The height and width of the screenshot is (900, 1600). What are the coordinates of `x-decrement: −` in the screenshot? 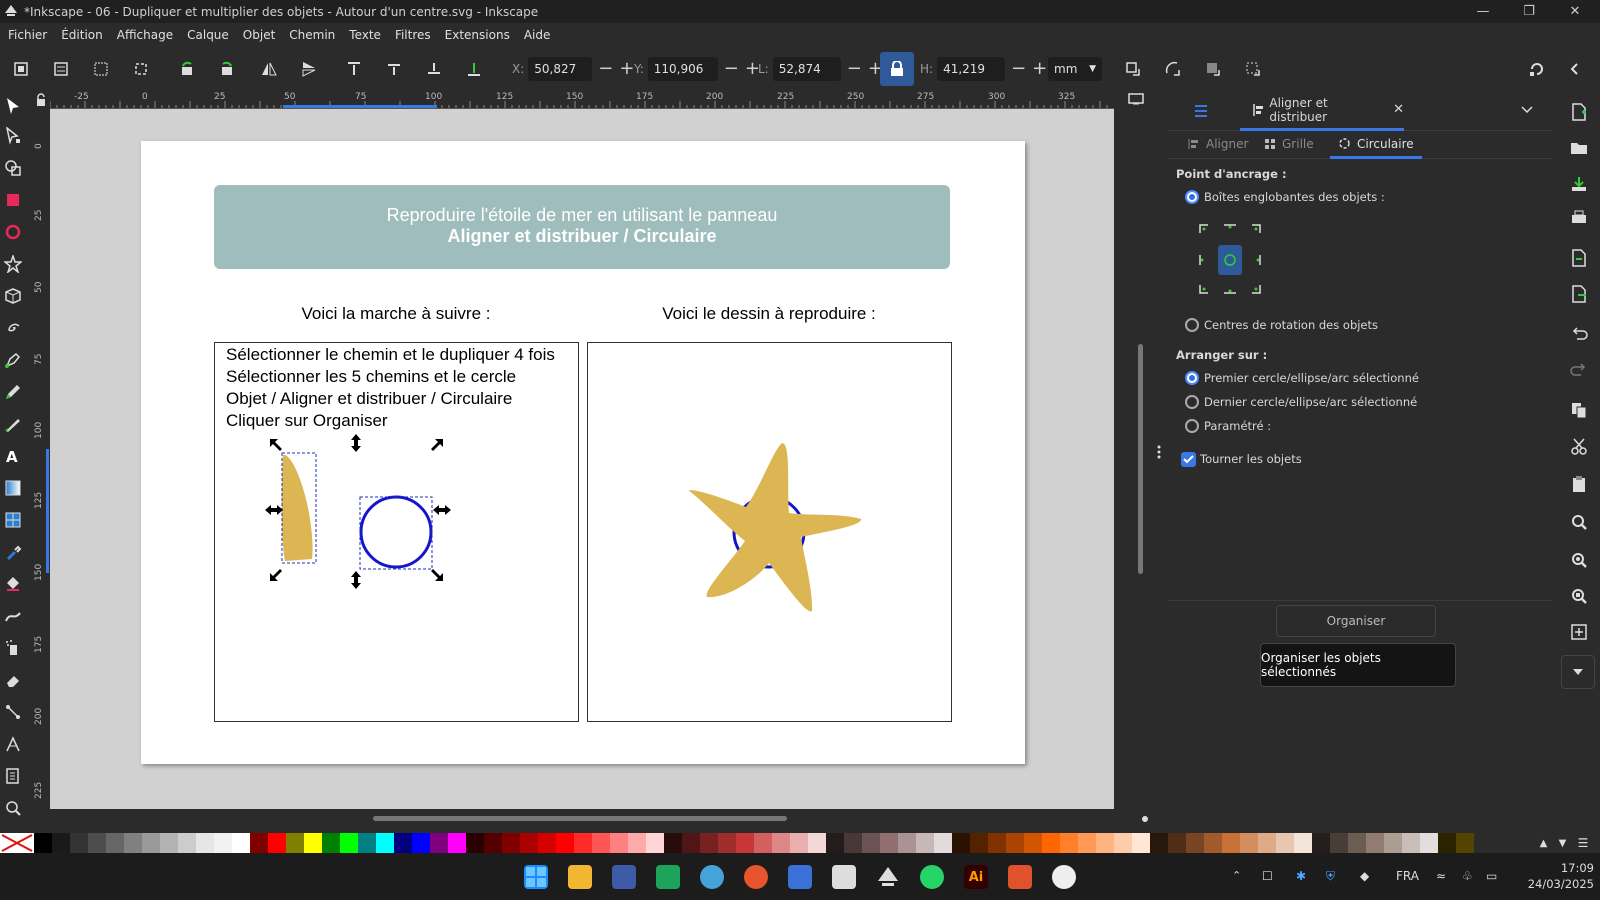 It's located at (605, 69).